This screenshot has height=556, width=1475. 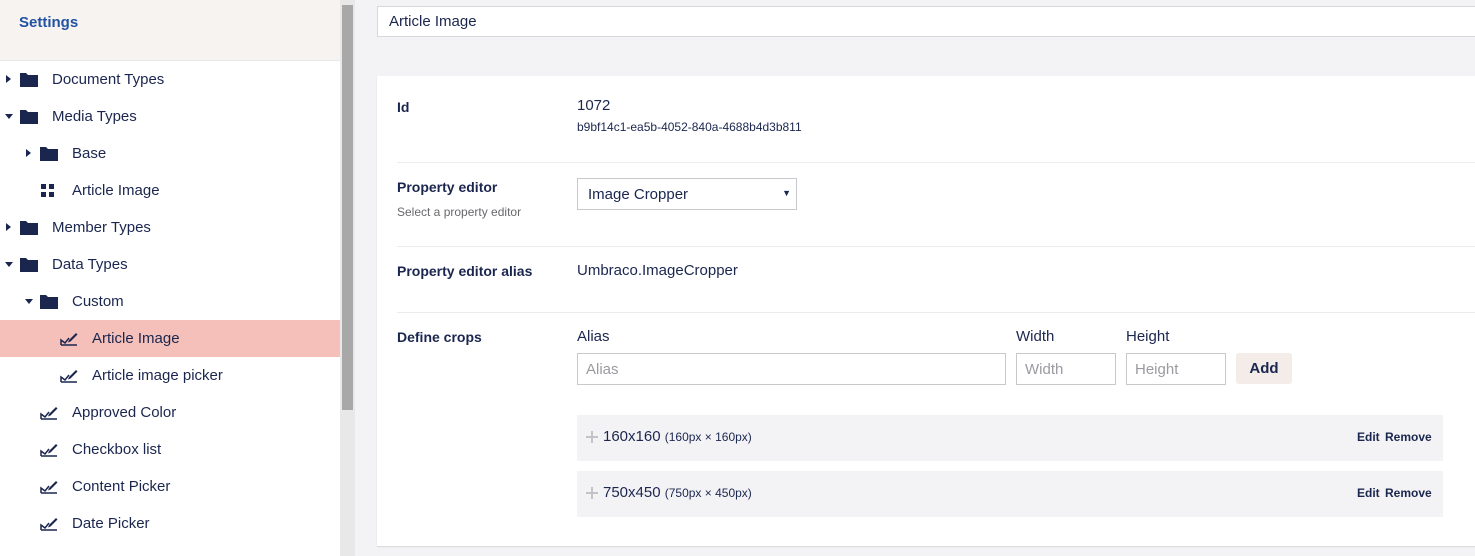 I want to click on crop-name: 160x160, so click(x=632, y=436).